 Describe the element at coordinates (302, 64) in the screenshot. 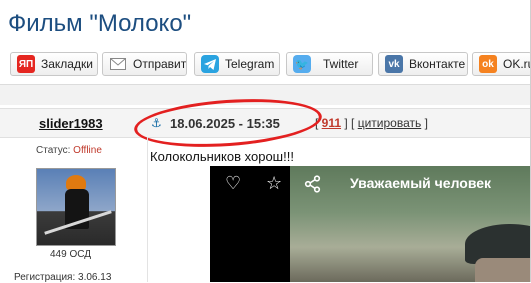

I see `twitter-icon: 🐦` at that location.